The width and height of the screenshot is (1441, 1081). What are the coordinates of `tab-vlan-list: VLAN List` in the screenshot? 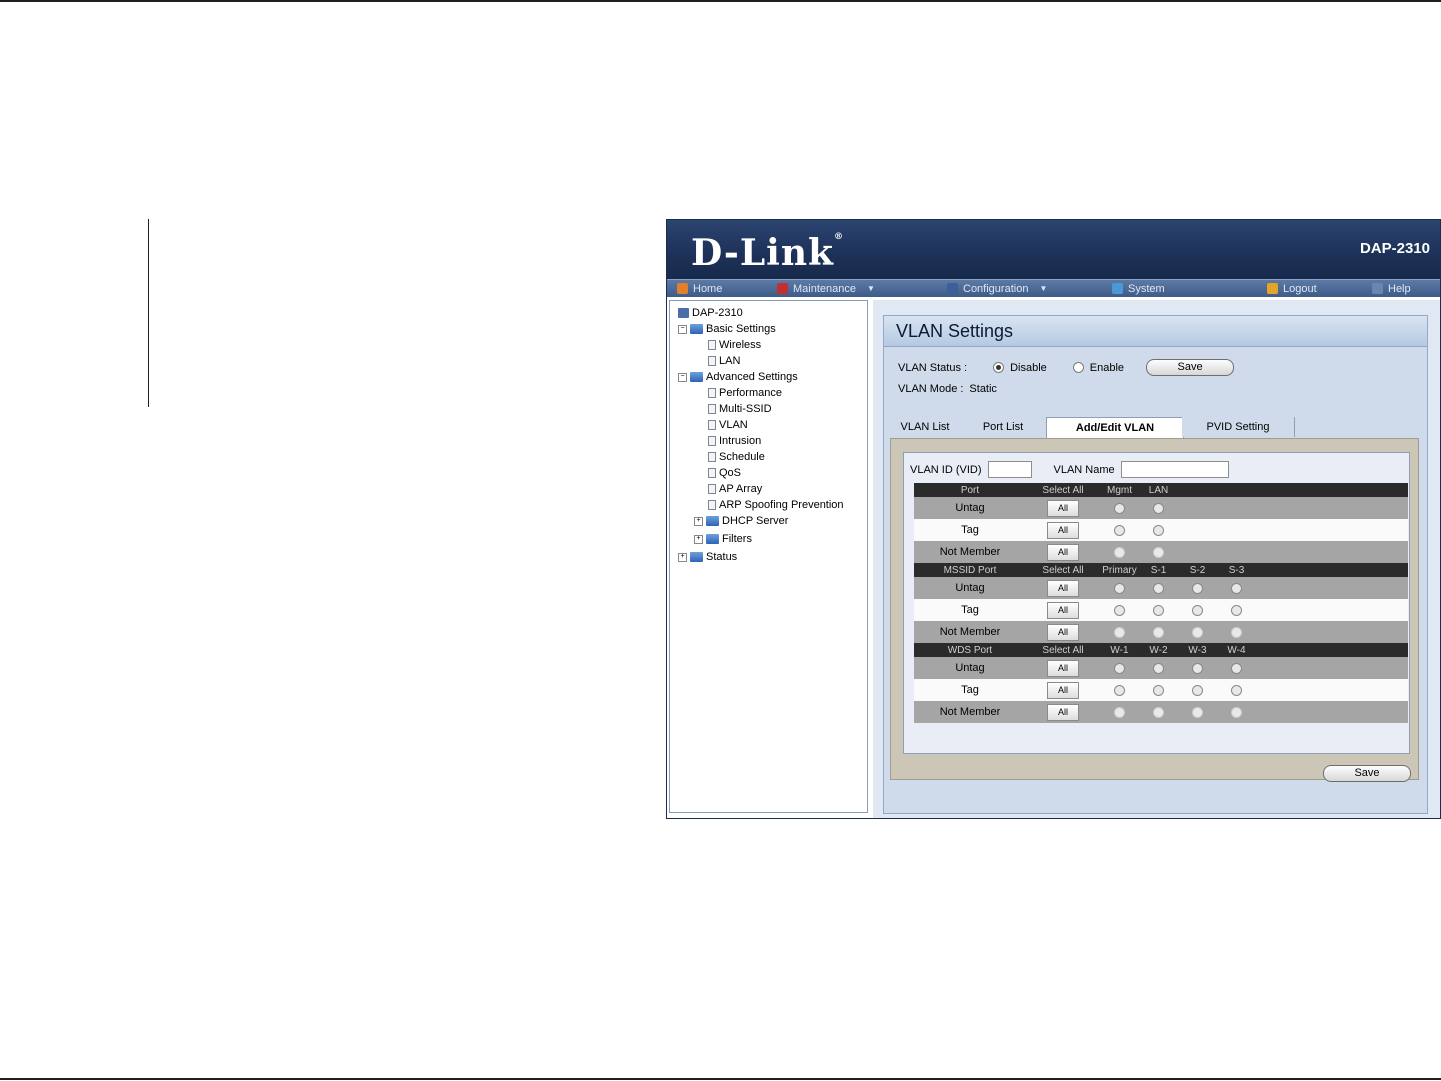 It's located at (925, 427).